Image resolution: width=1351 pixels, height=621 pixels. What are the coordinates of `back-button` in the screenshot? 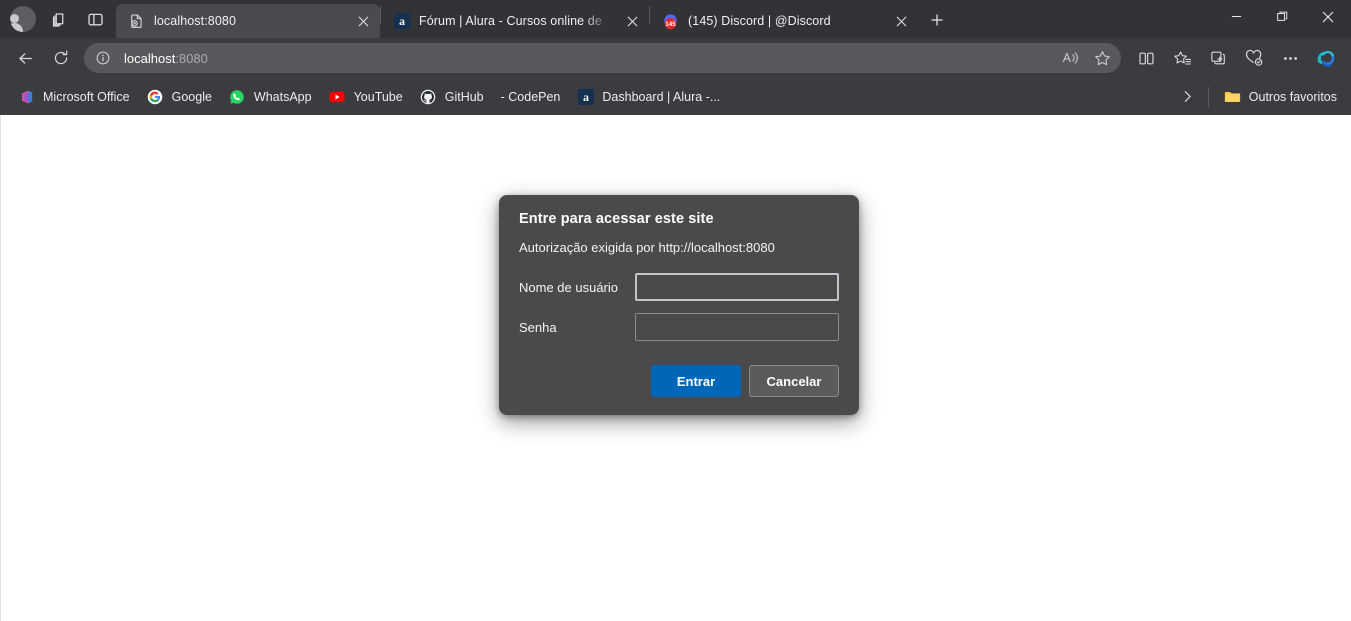 It's located at (25, 58).